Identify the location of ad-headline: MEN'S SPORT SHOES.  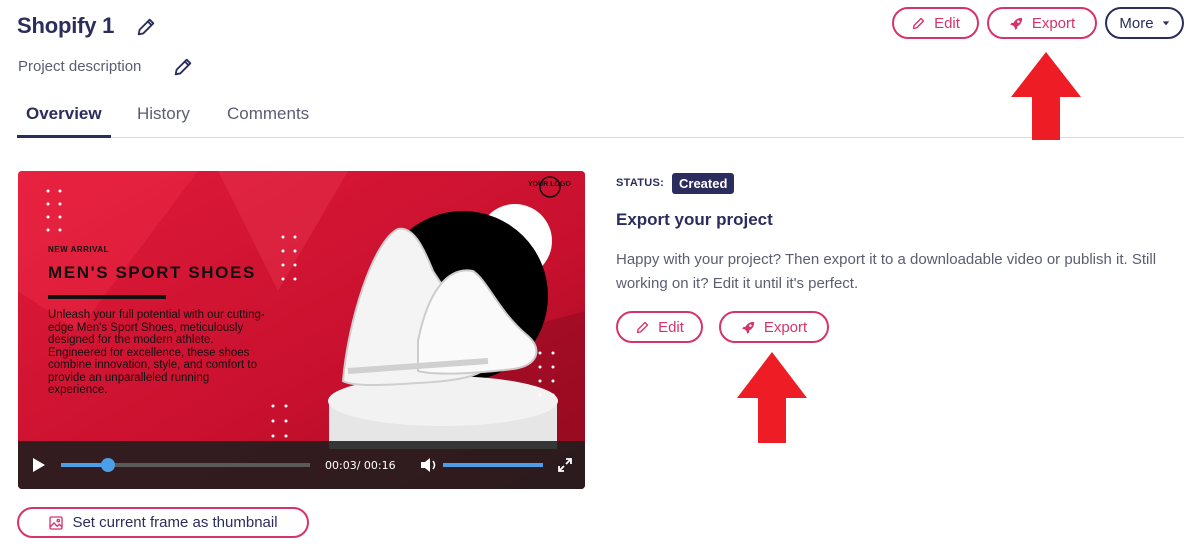
(152, 272).